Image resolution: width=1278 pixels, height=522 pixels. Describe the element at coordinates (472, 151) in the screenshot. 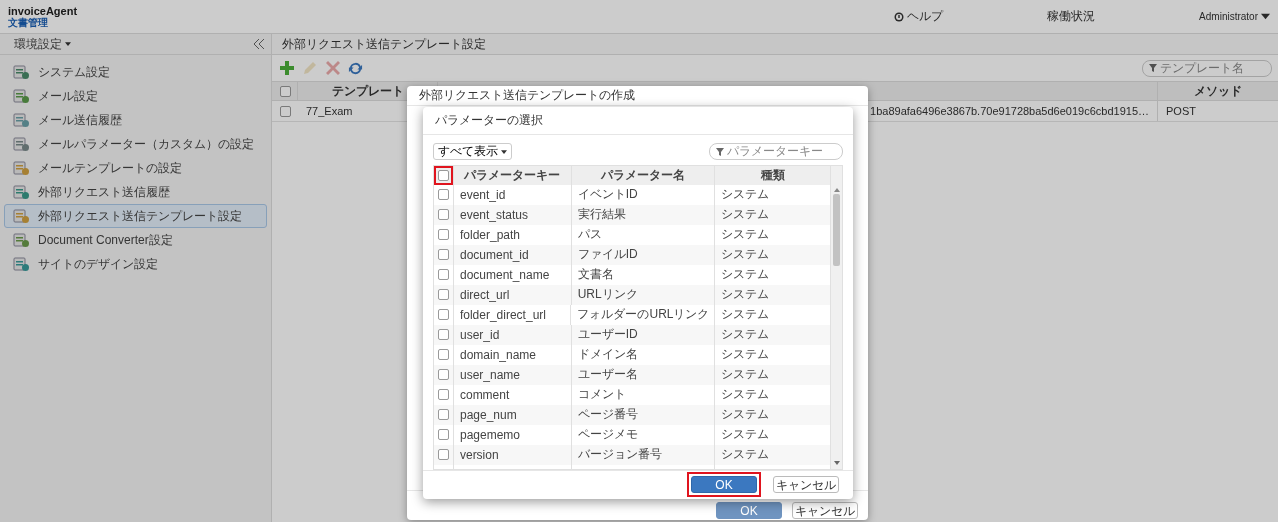

I see `view-dropdown: すべて表示` at that location.